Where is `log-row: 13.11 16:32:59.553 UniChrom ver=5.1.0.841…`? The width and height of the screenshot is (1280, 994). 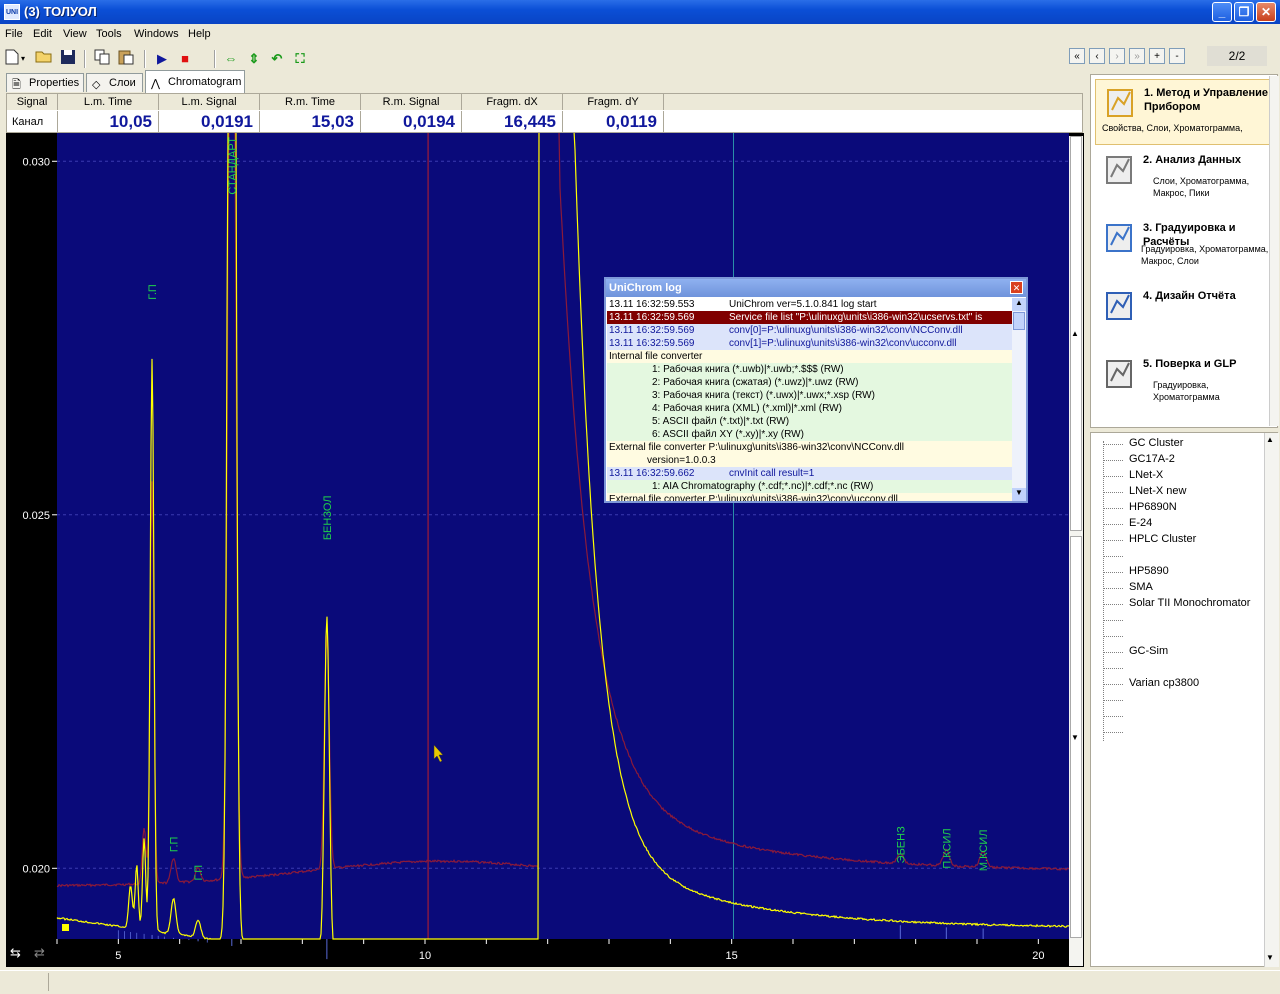
log-row: 13.11 16:32:59.553 UniChrom ver=5.1.0.841… is located at coordinates (809, 304).